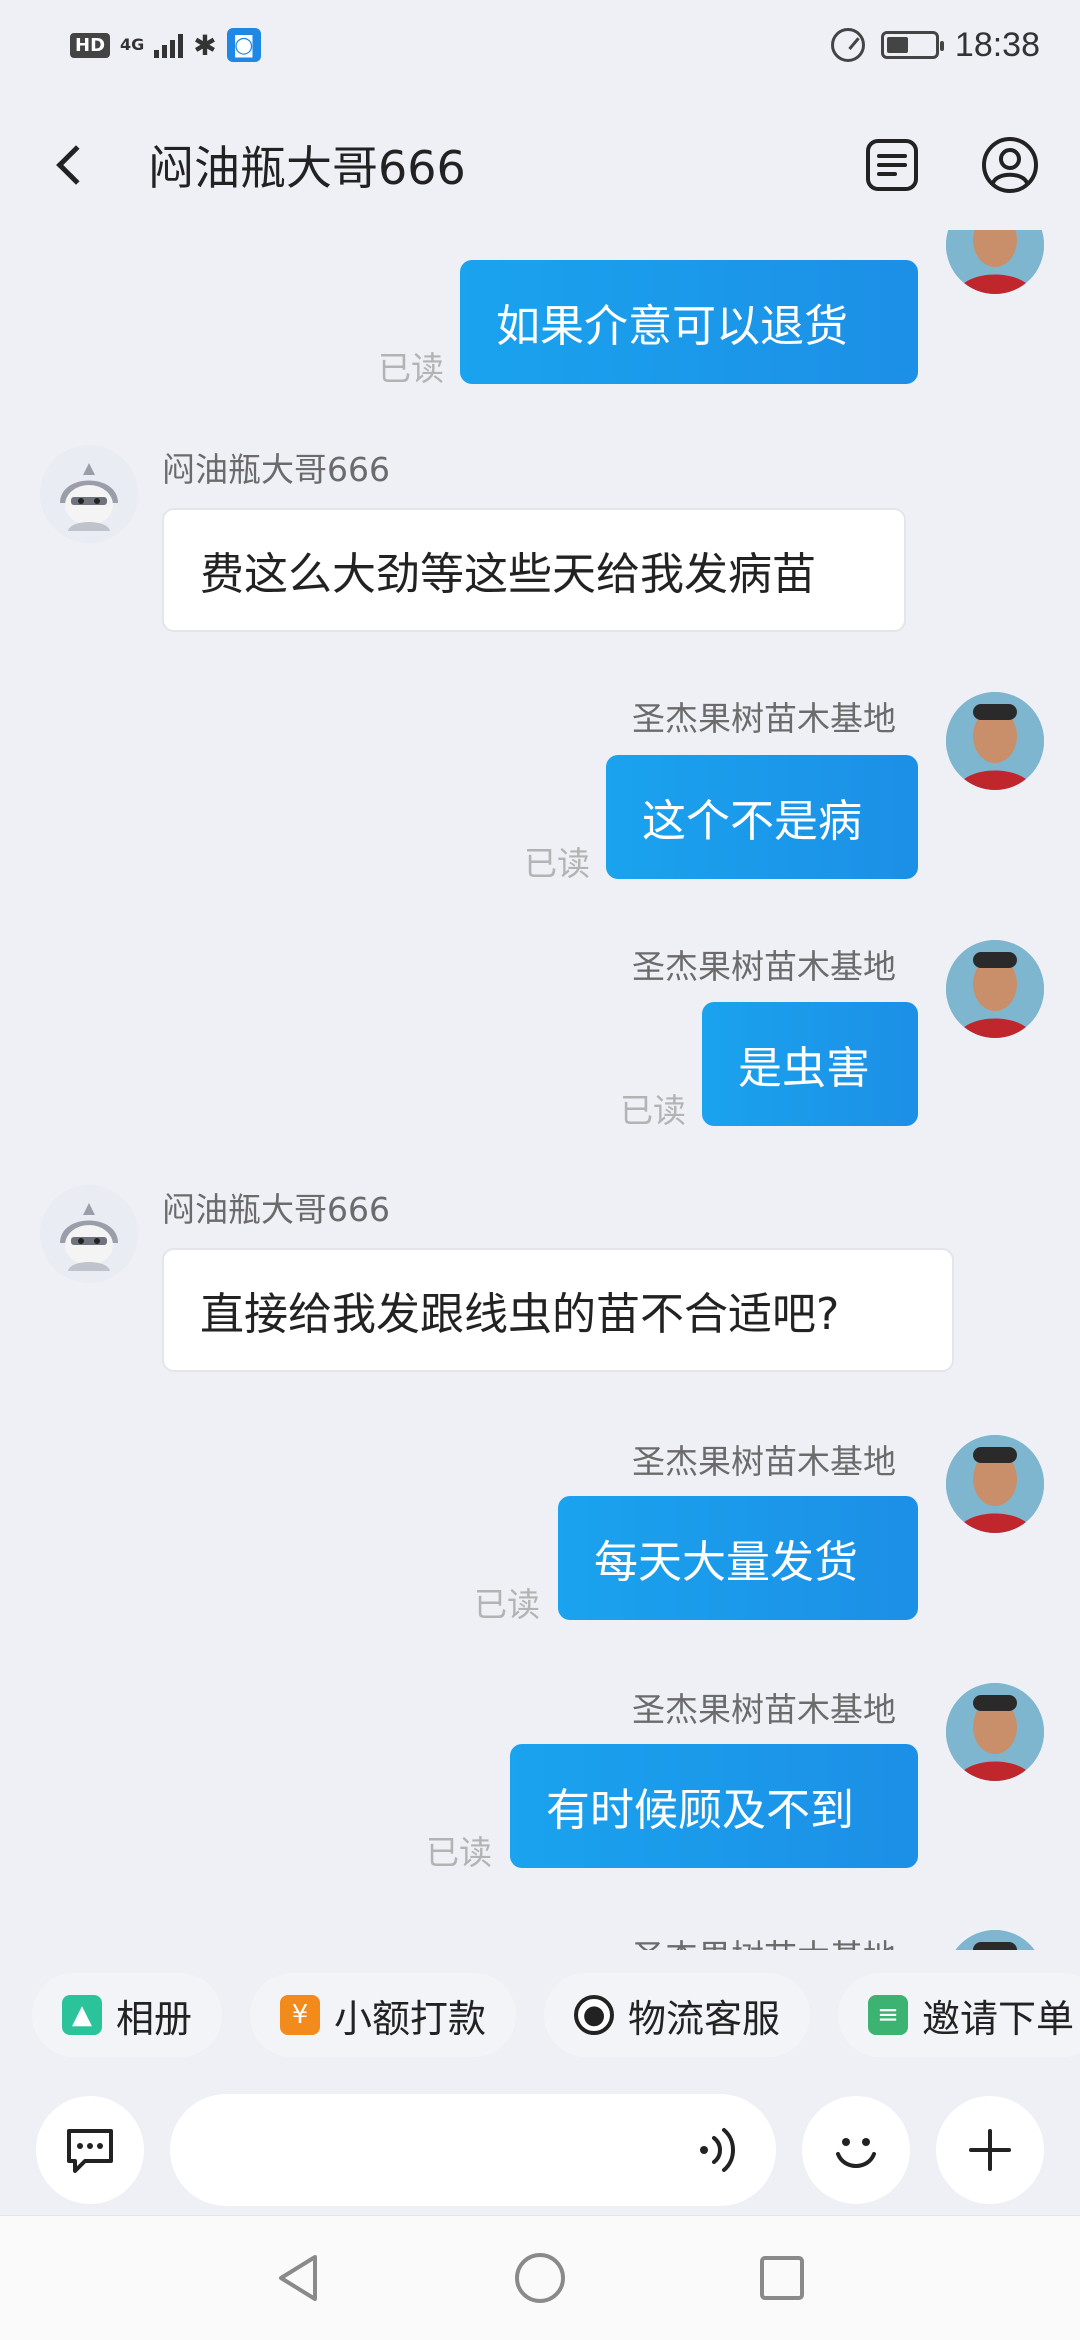 The image size is (1080, 2340). Describe the element at coordinates (594, 2015) in the screenshot. I see `logistics-service-icon: ●` at that location.